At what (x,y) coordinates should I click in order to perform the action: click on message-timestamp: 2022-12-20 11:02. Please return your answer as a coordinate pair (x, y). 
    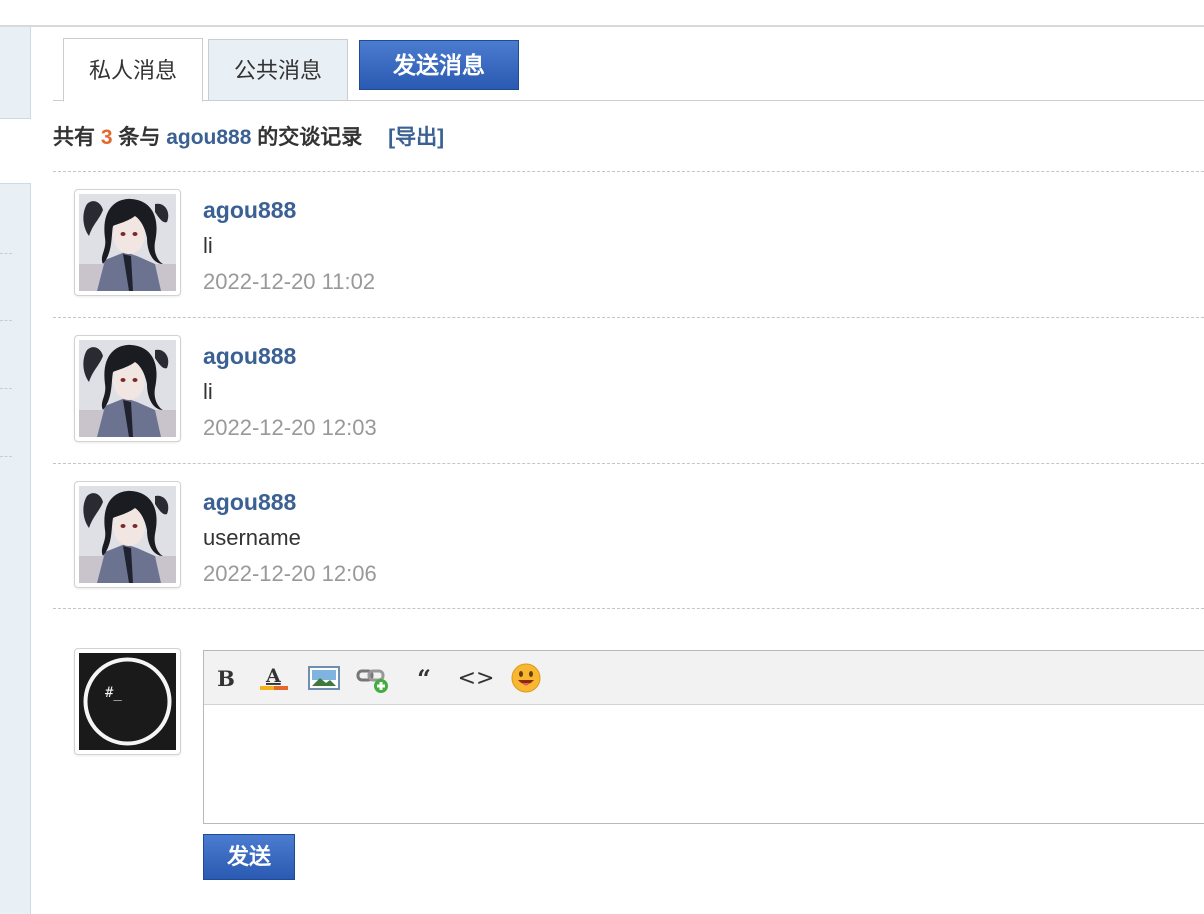
    Looking at the image, I should click on (289, 281).